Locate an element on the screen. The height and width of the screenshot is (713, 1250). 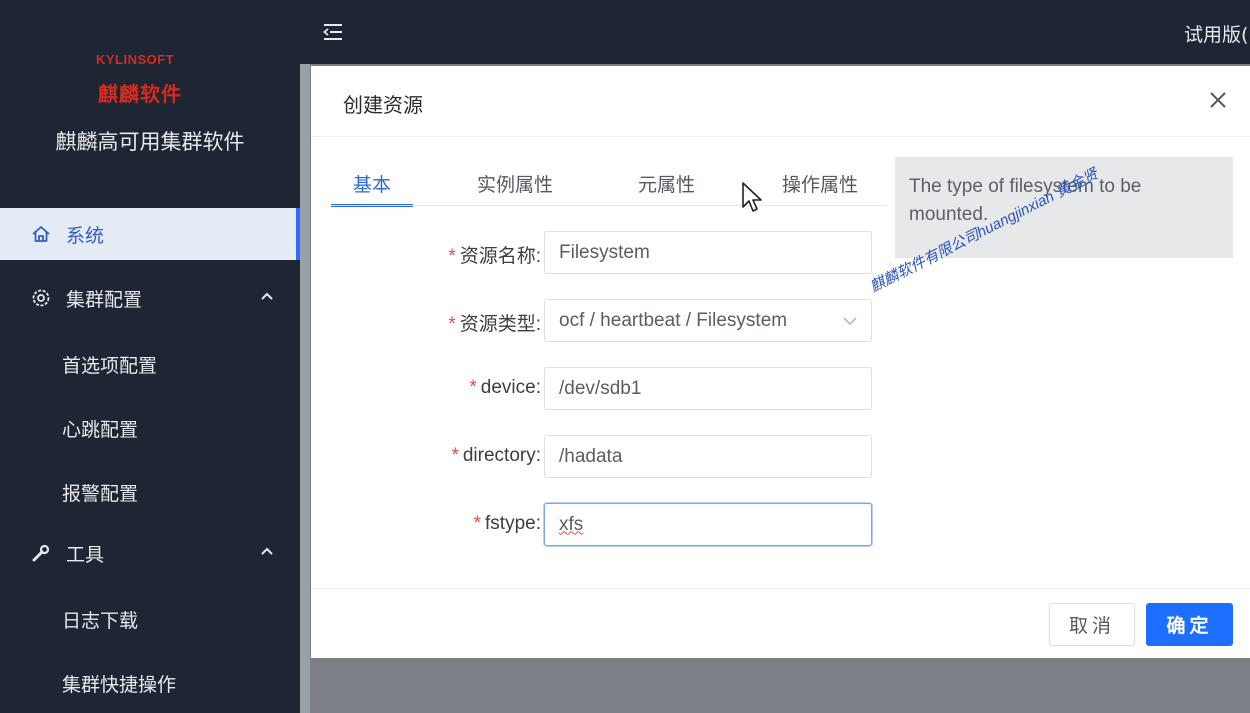
form-row-resource-name: * 资源名称: Filesystem is located at coordinates (601, 253).